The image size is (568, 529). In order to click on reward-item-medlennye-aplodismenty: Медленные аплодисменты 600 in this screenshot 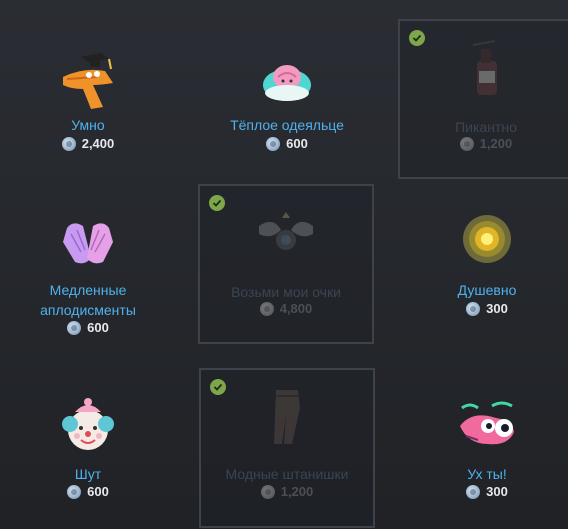, I will do `click(88, 264)`.